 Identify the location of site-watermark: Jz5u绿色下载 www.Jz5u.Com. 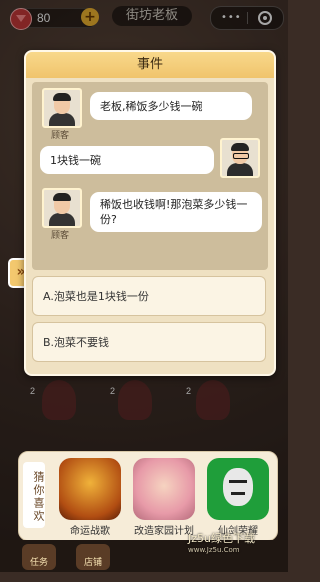
(221, 542).